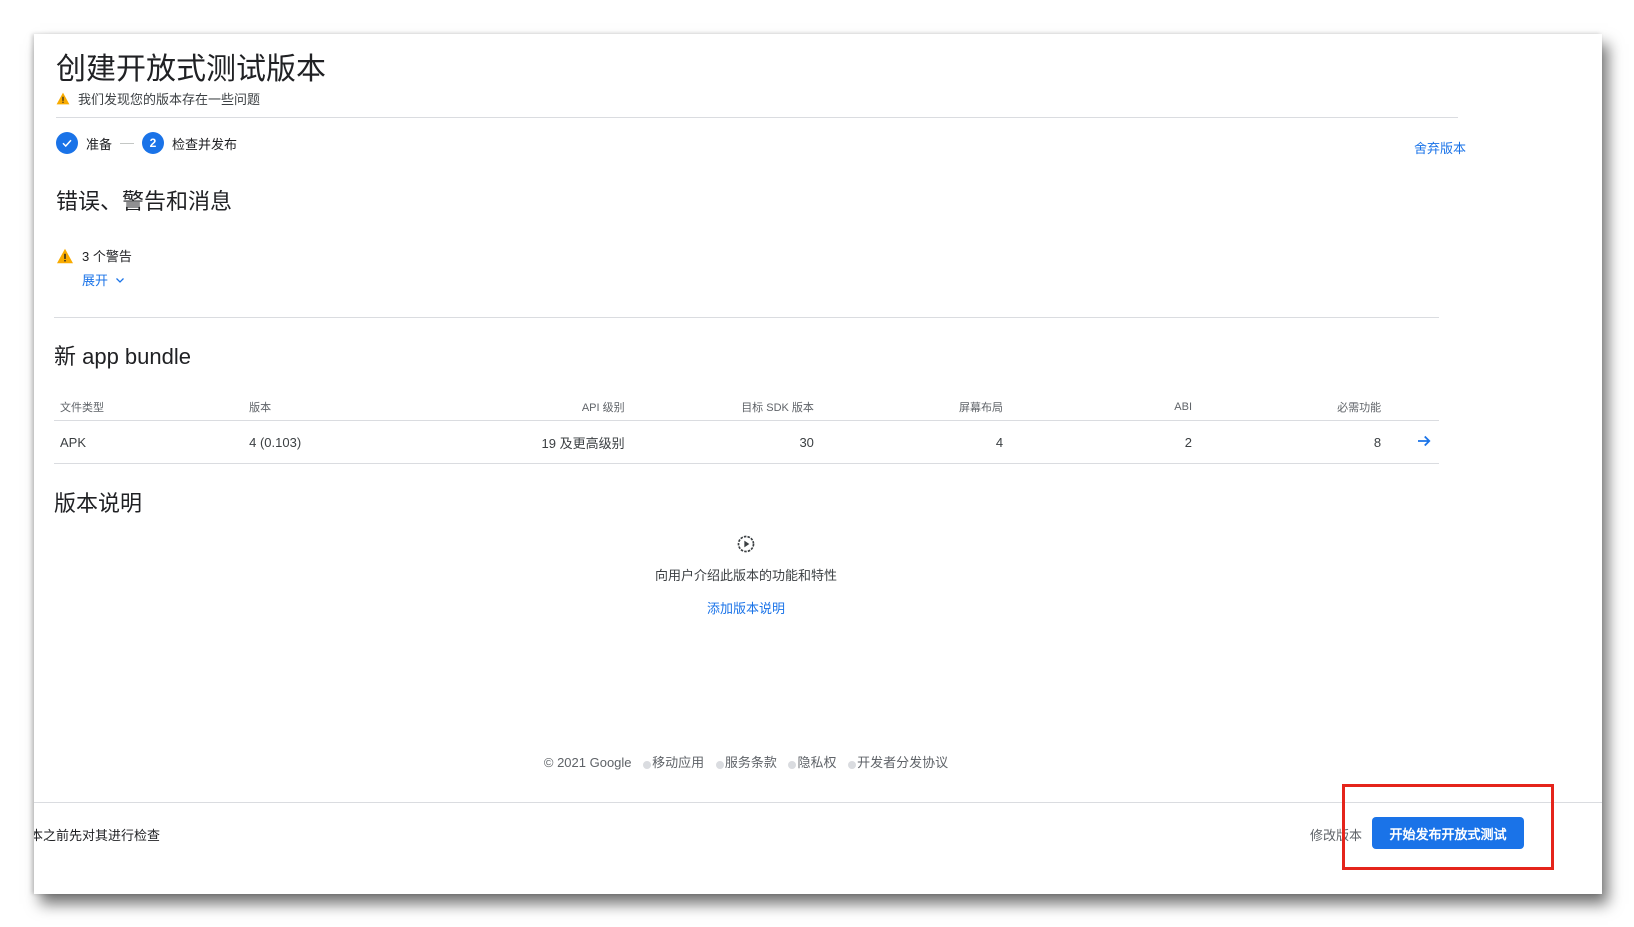 The height and width of the screenshot is (927, 1634). Describe the element at coordinates (149, 407) in the screenshot. I see `col-file-type: 文件类型` at that location.